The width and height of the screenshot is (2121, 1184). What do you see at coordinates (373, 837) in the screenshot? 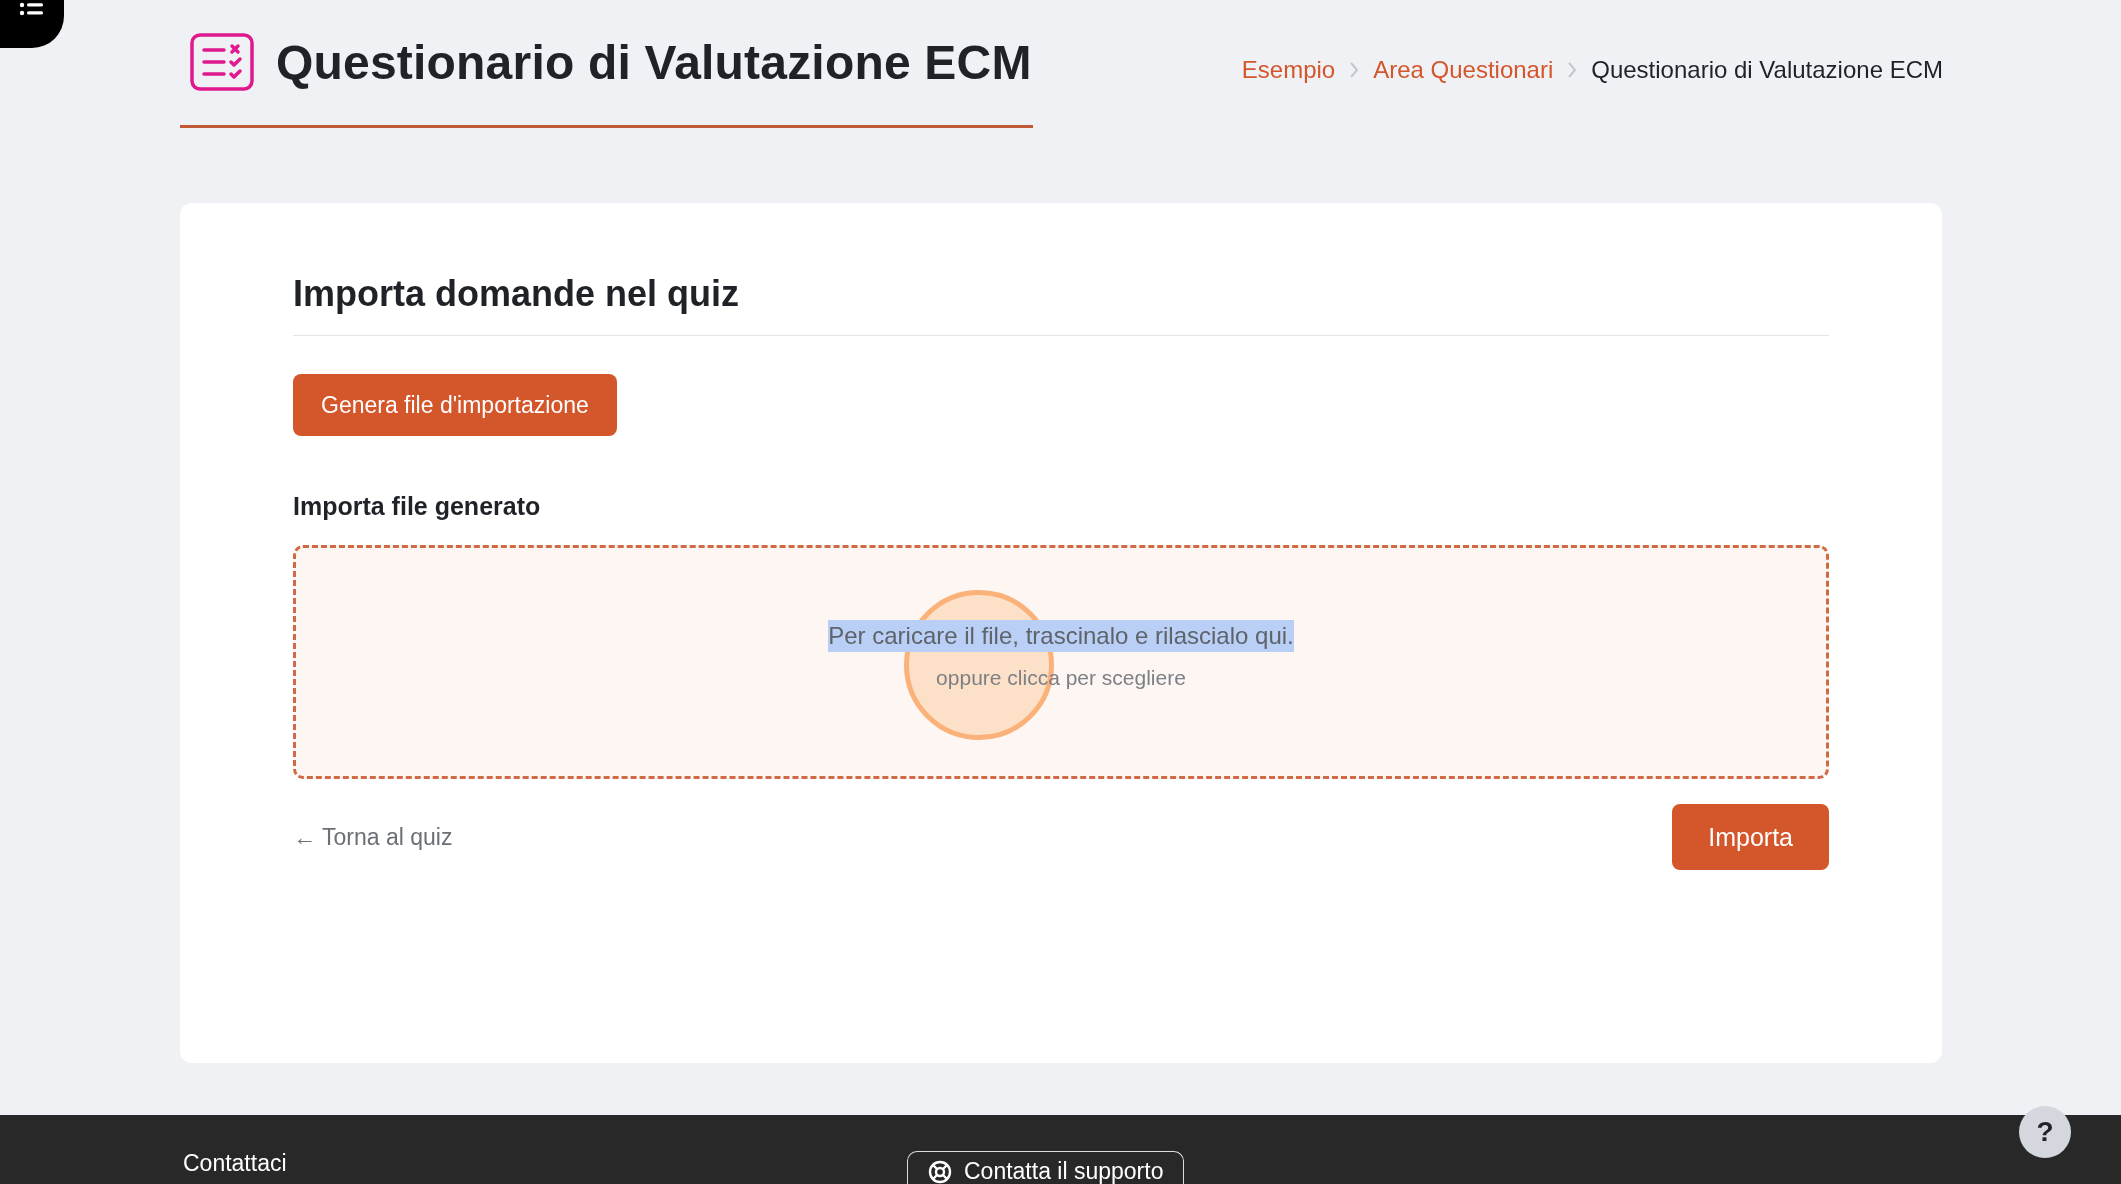
I see `back-link: ← Torna al quiz` at bounding box center [373, 837].